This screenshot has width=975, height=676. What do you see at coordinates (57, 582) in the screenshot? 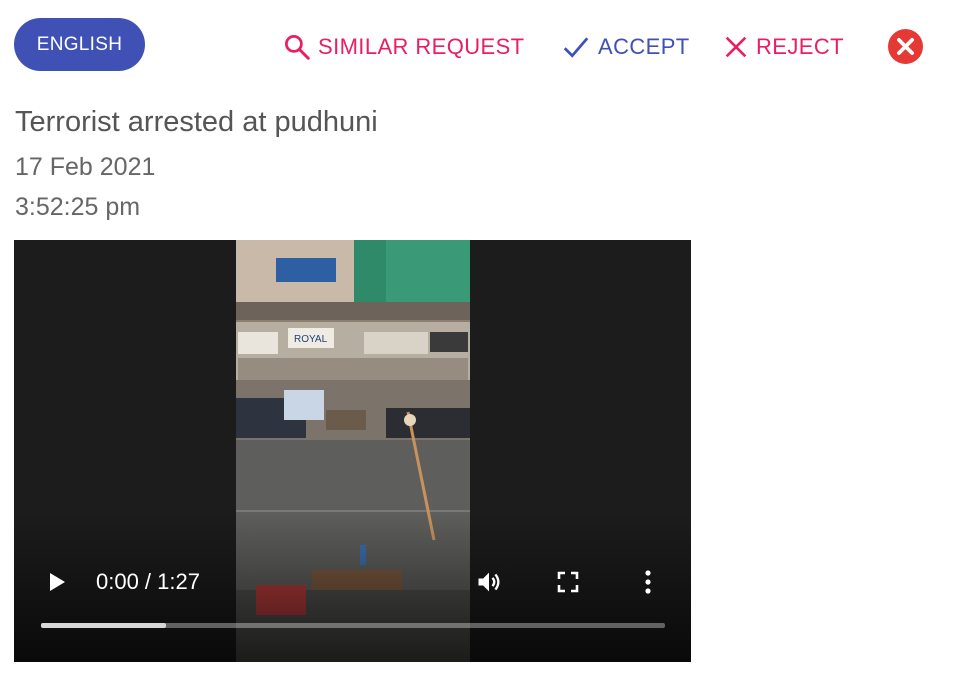
I see `play-icon` at bounding box center [57, 582].